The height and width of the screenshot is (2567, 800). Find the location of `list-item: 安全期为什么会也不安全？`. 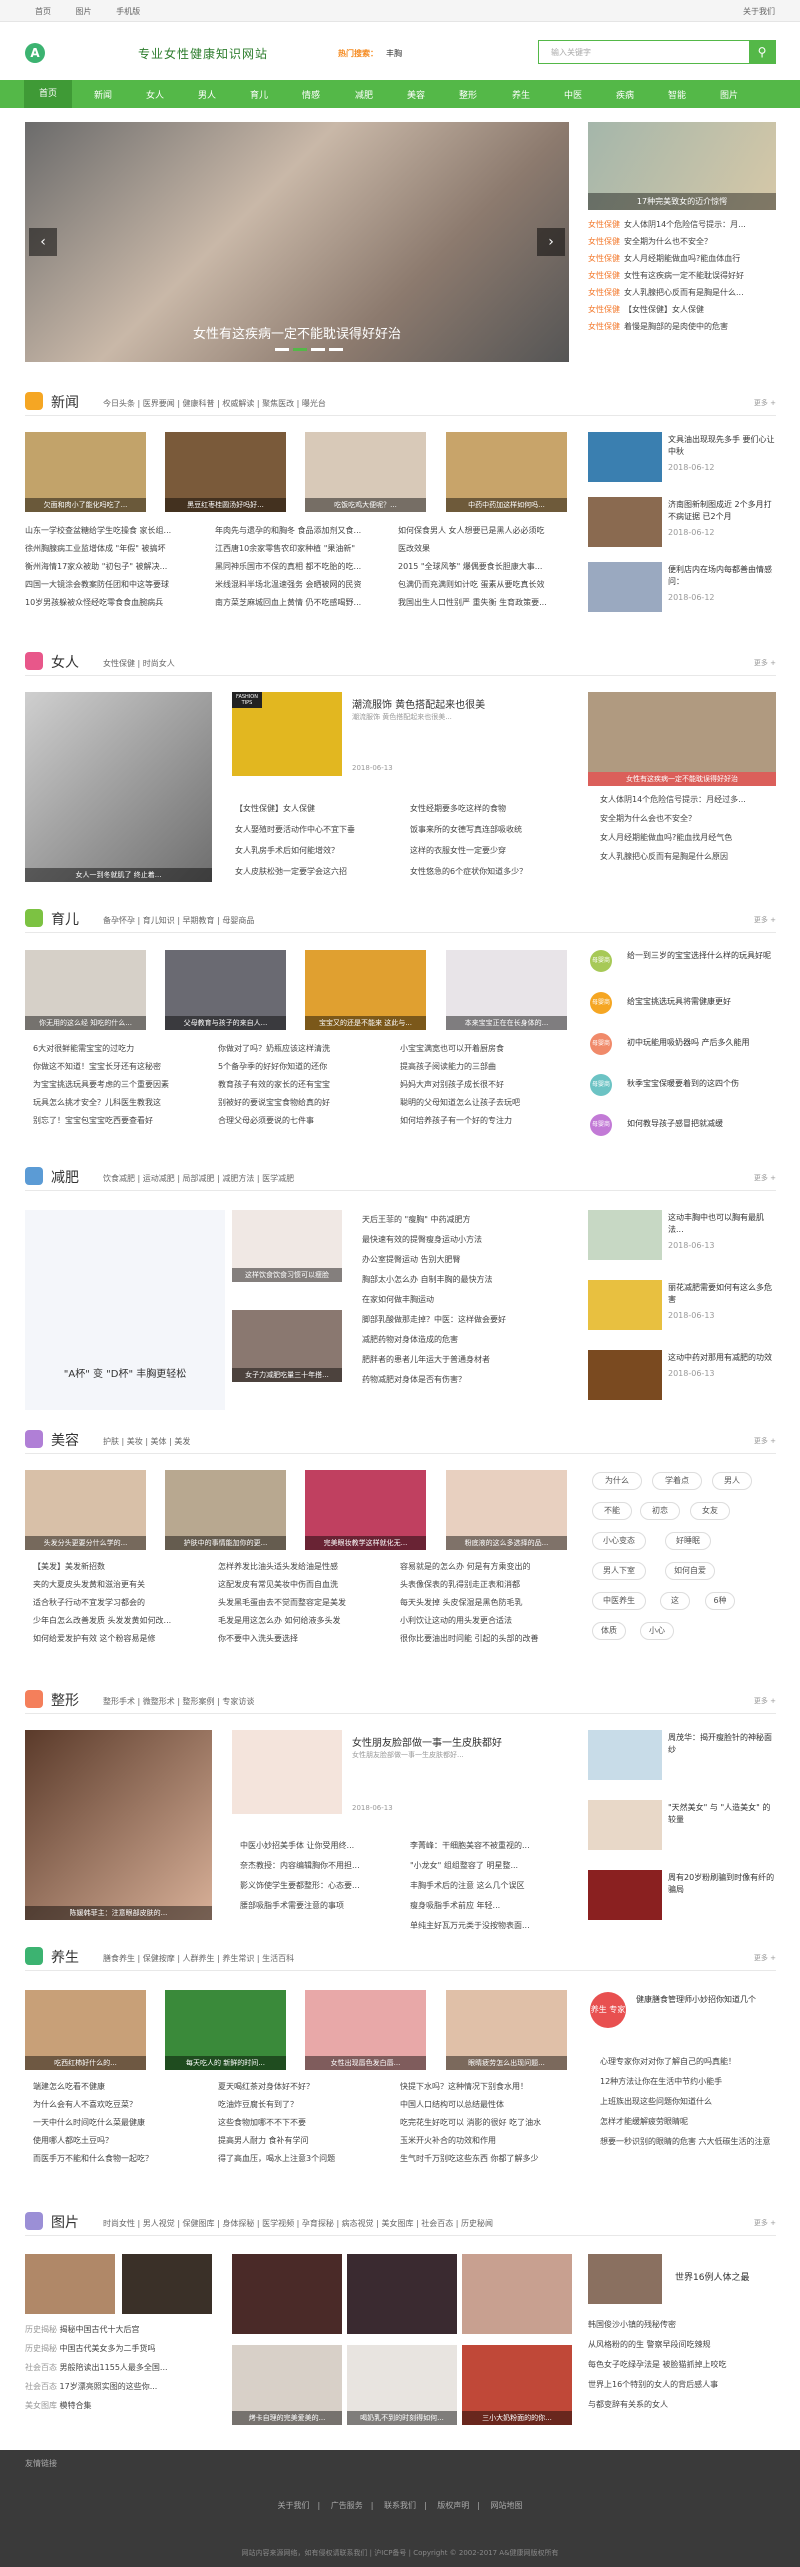

list-item: 安全期为什么会也不安全？ is located at coordinates (690, 818).